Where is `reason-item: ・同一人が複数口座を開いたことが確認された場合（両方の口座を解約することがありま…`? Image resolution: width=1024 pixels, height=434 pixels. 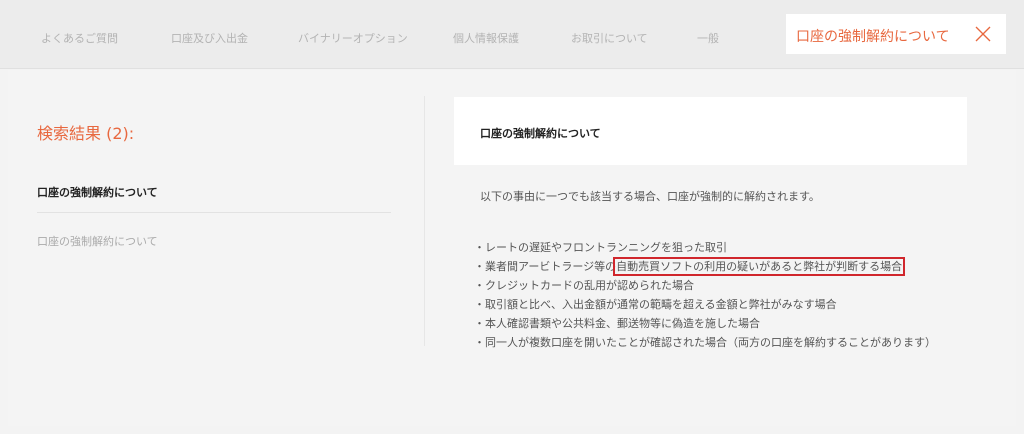
reason-item: ・同一人が複数口座を開いたことが確認された場合（両方の口座を解約することがありま… is located at coordinates (705, 342).